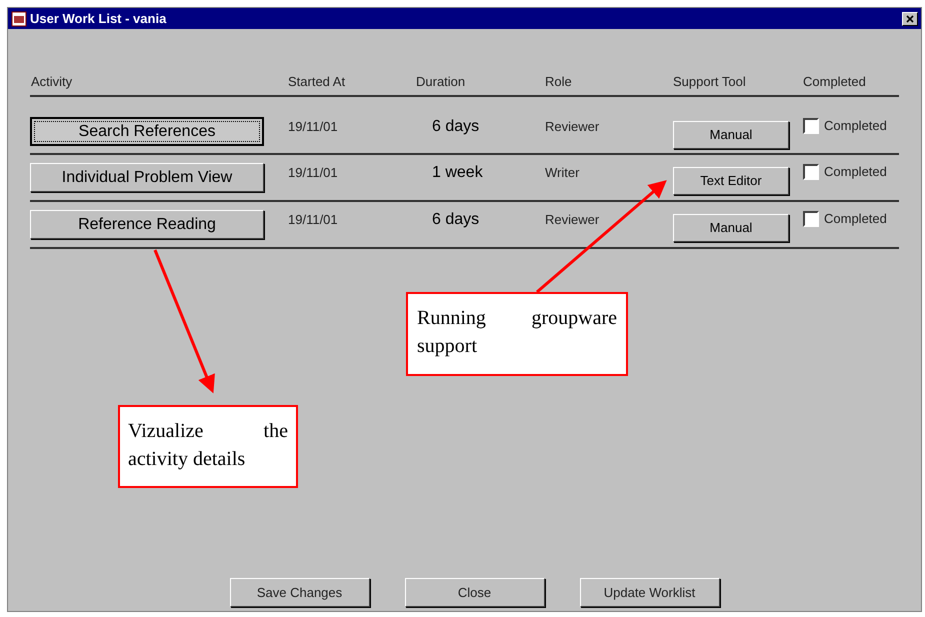 Image resolution: width=925 pixels, height=617 pixels. I want to click on close-icon, so click(910, 18).